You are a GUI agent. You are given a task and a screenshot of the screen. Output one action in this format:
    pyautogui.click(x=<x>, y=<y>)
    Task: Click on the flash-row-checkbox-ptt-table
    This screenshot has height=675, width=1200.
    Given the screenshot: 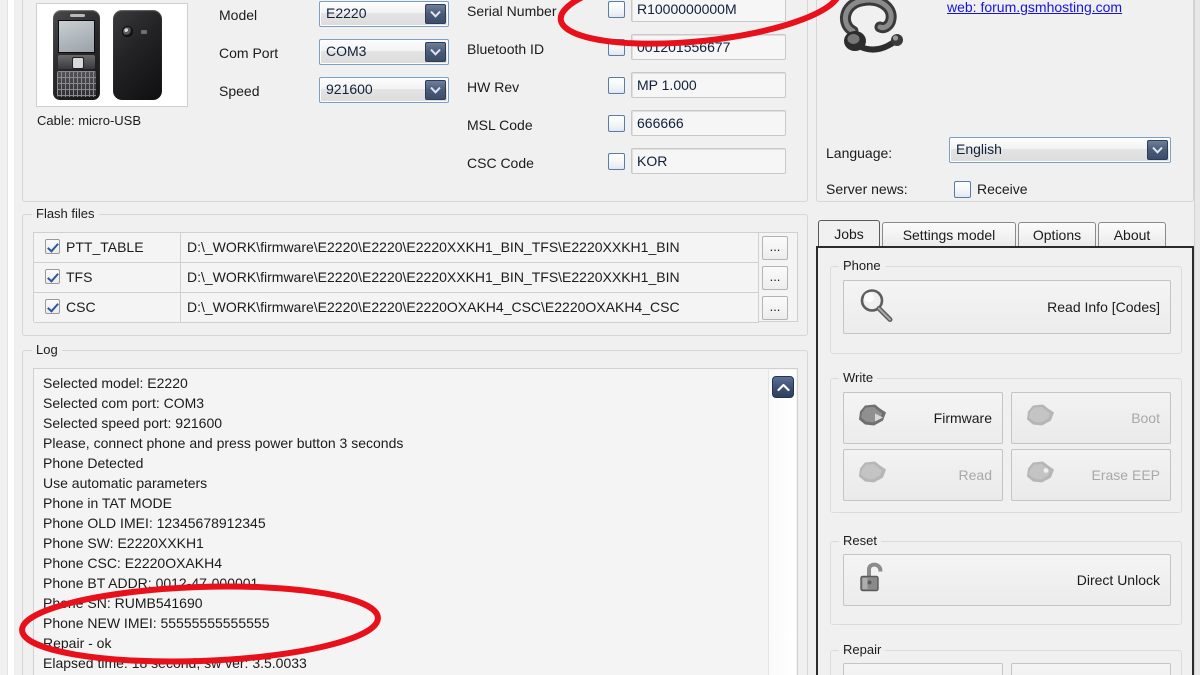 What is the action you would take?
    pyautogui.click(x=52, y=246)
    